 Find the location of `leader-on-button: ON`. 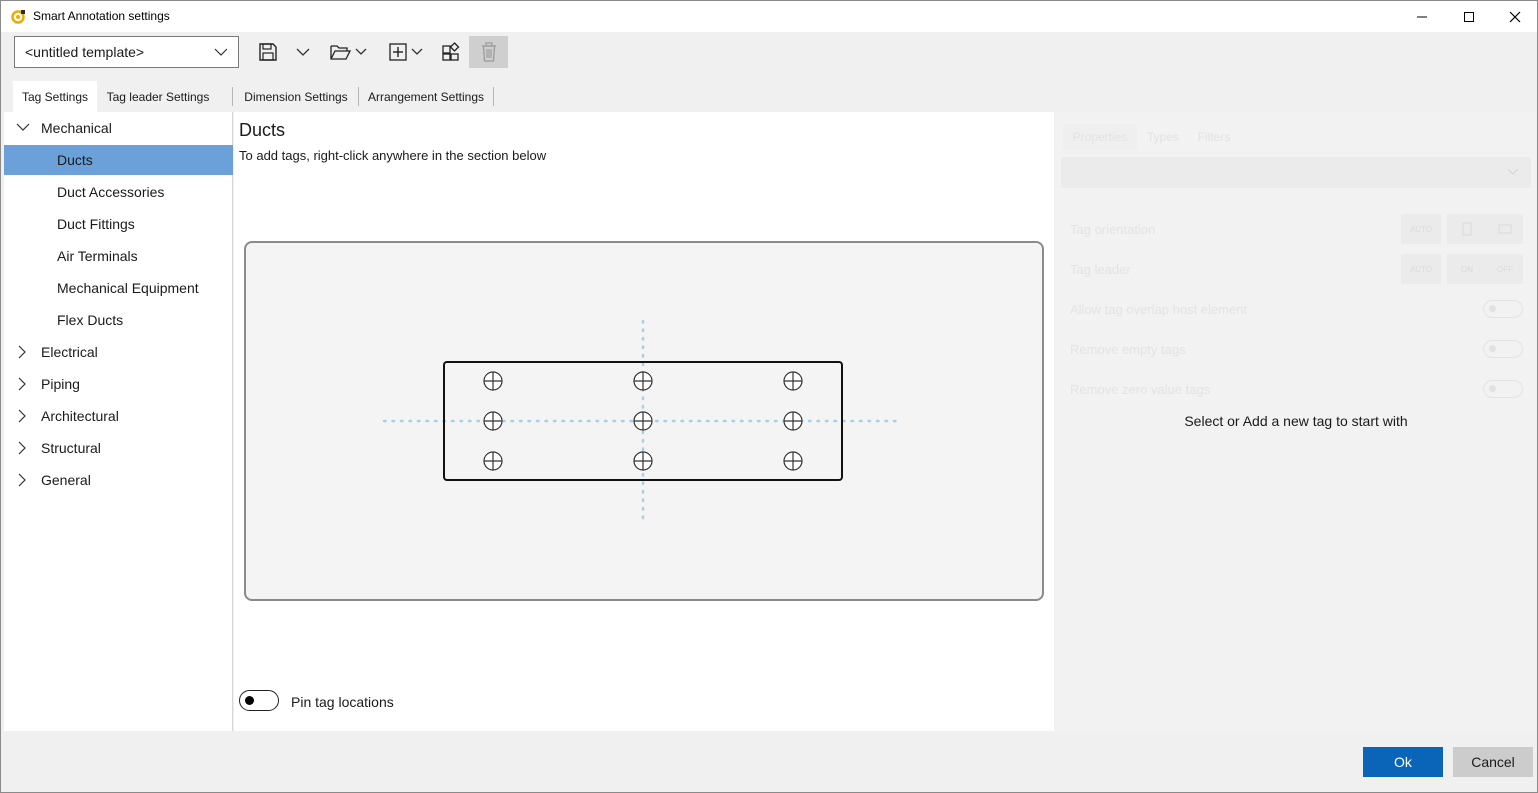

leader-on-button: ON is located at coordinates (1467, 269).